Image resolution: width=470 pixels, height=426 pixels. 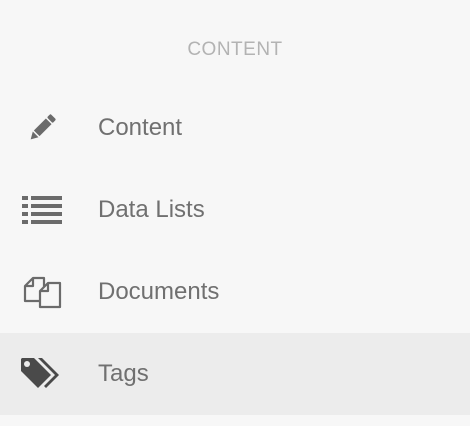 What do you see at coordinates (42, 292) in the screenshot?
I see `documents-icon` at bounding box center [42, 292].